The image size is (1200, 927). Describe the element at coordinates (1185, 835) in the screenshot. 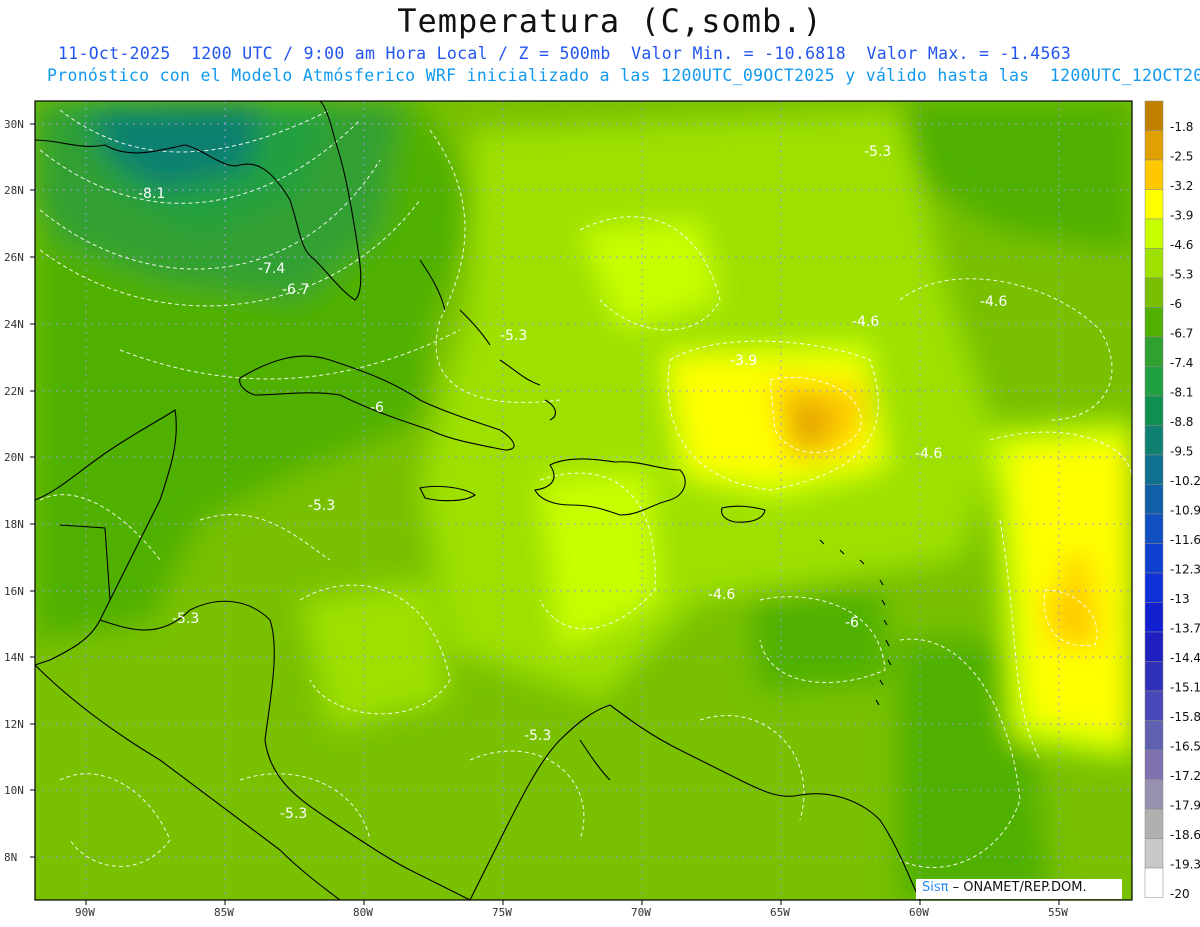

I see `colorbar-label: -18.6` at that location.